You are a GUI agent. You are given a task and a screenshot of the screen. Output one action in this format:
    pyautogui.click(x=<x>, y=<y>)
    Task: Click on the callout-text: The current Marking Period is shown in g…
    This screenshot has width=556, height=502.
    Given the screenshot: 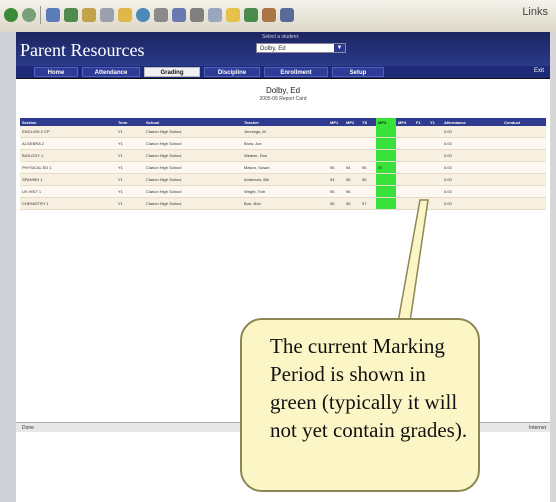 What is the action you would take?
    pyautogui.click(x=369, y=388)
    